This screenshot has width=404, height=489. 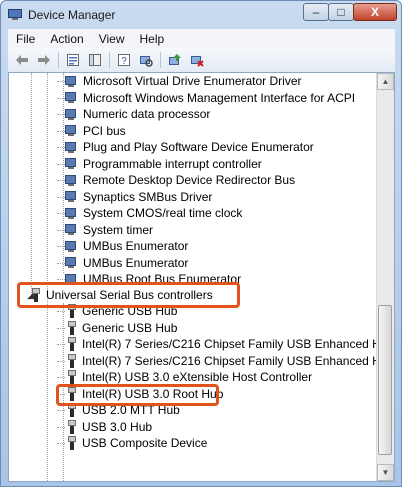 I want to click on minimize-icon: –, so click(x=316, y=12).